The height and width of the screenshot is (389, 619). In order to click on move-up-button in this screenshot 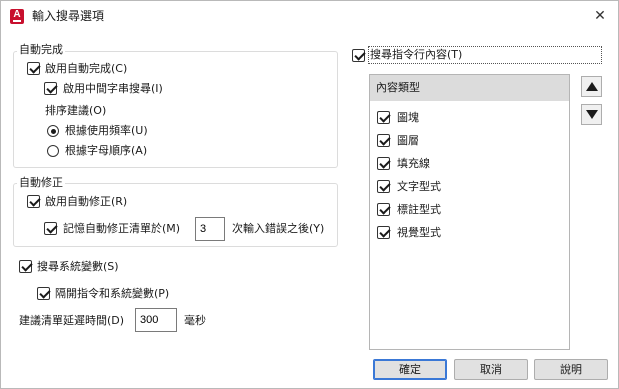, I will do `click(591, 86)`.